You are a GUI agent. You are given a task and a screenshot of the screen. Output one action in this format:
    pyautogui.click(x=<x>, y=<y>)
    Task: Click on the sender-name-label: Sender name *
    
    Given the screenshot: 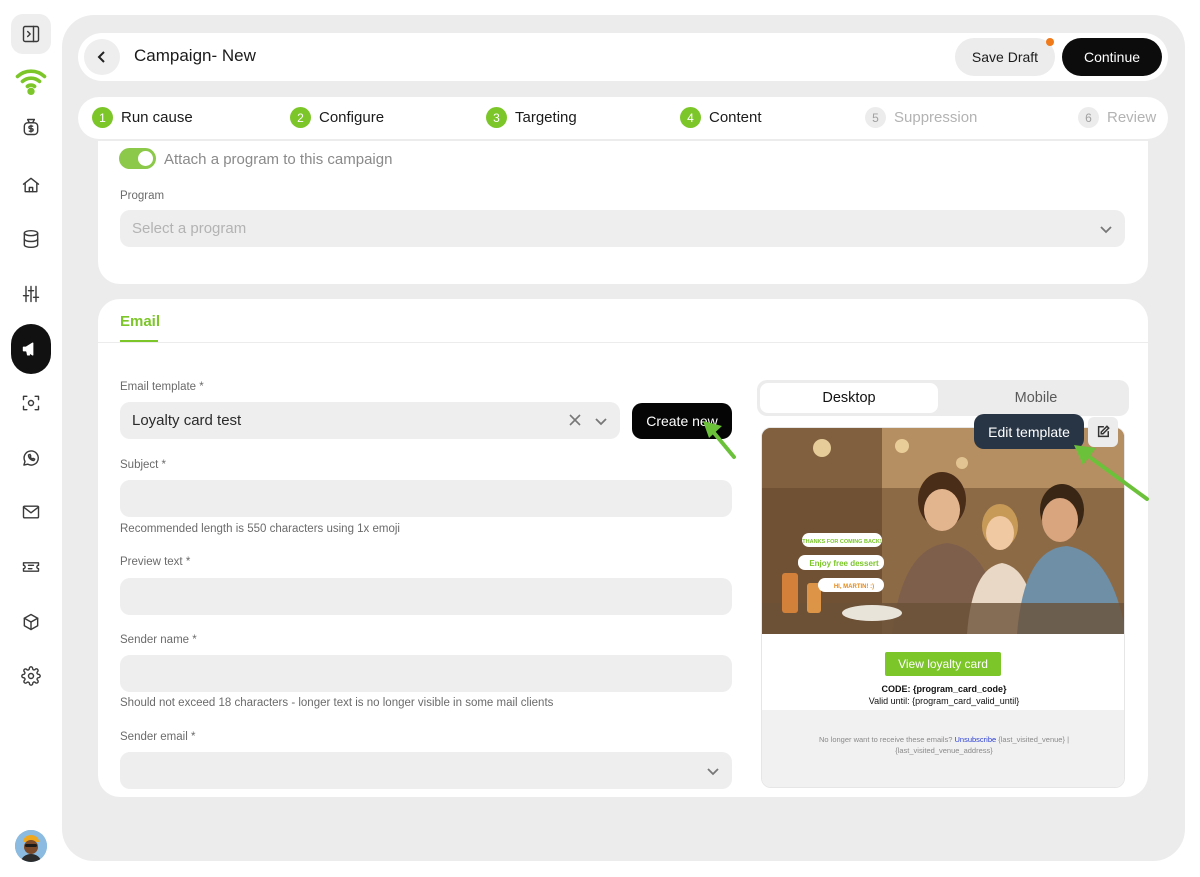 What is the action you would take?
    pyautogui.click(x=158, y=640)
    